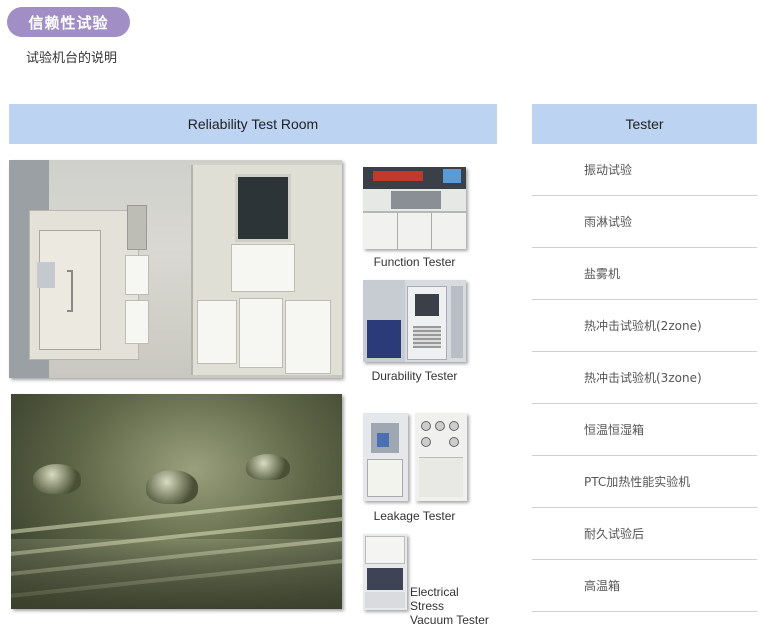  Describe the element at coordinates (449, 620) in the screenshot. I see `electrical-caption-line-2: Vacuum Tester` at that location.